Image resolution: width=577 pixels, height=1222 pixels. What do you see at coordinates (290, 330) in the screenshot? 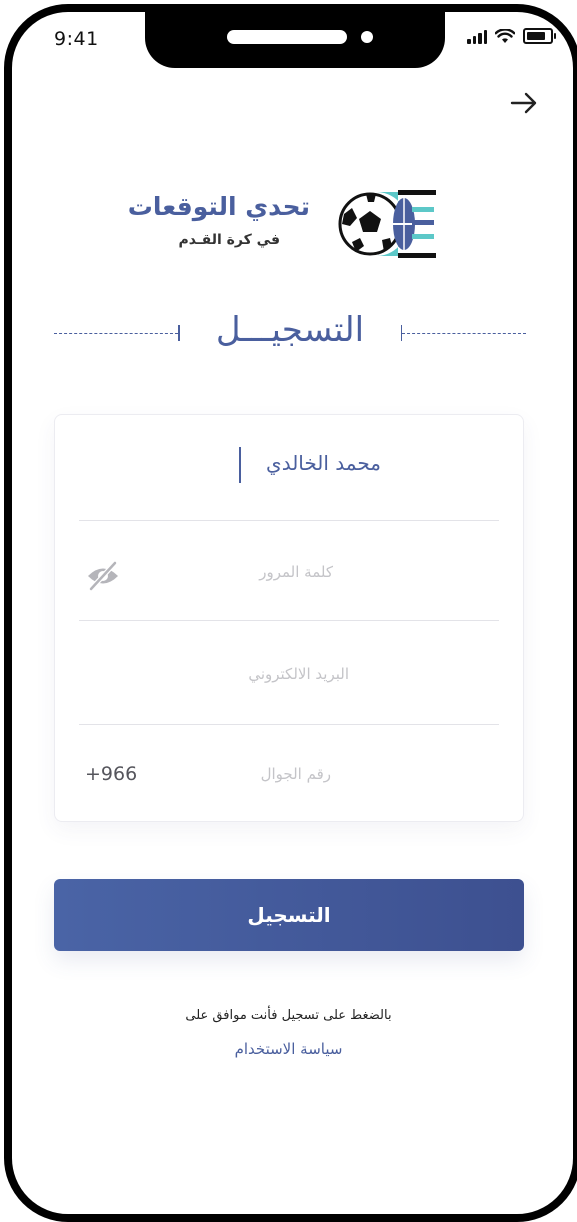
I see `page-title: التسجيـــل` at bounding box center [290, 330].